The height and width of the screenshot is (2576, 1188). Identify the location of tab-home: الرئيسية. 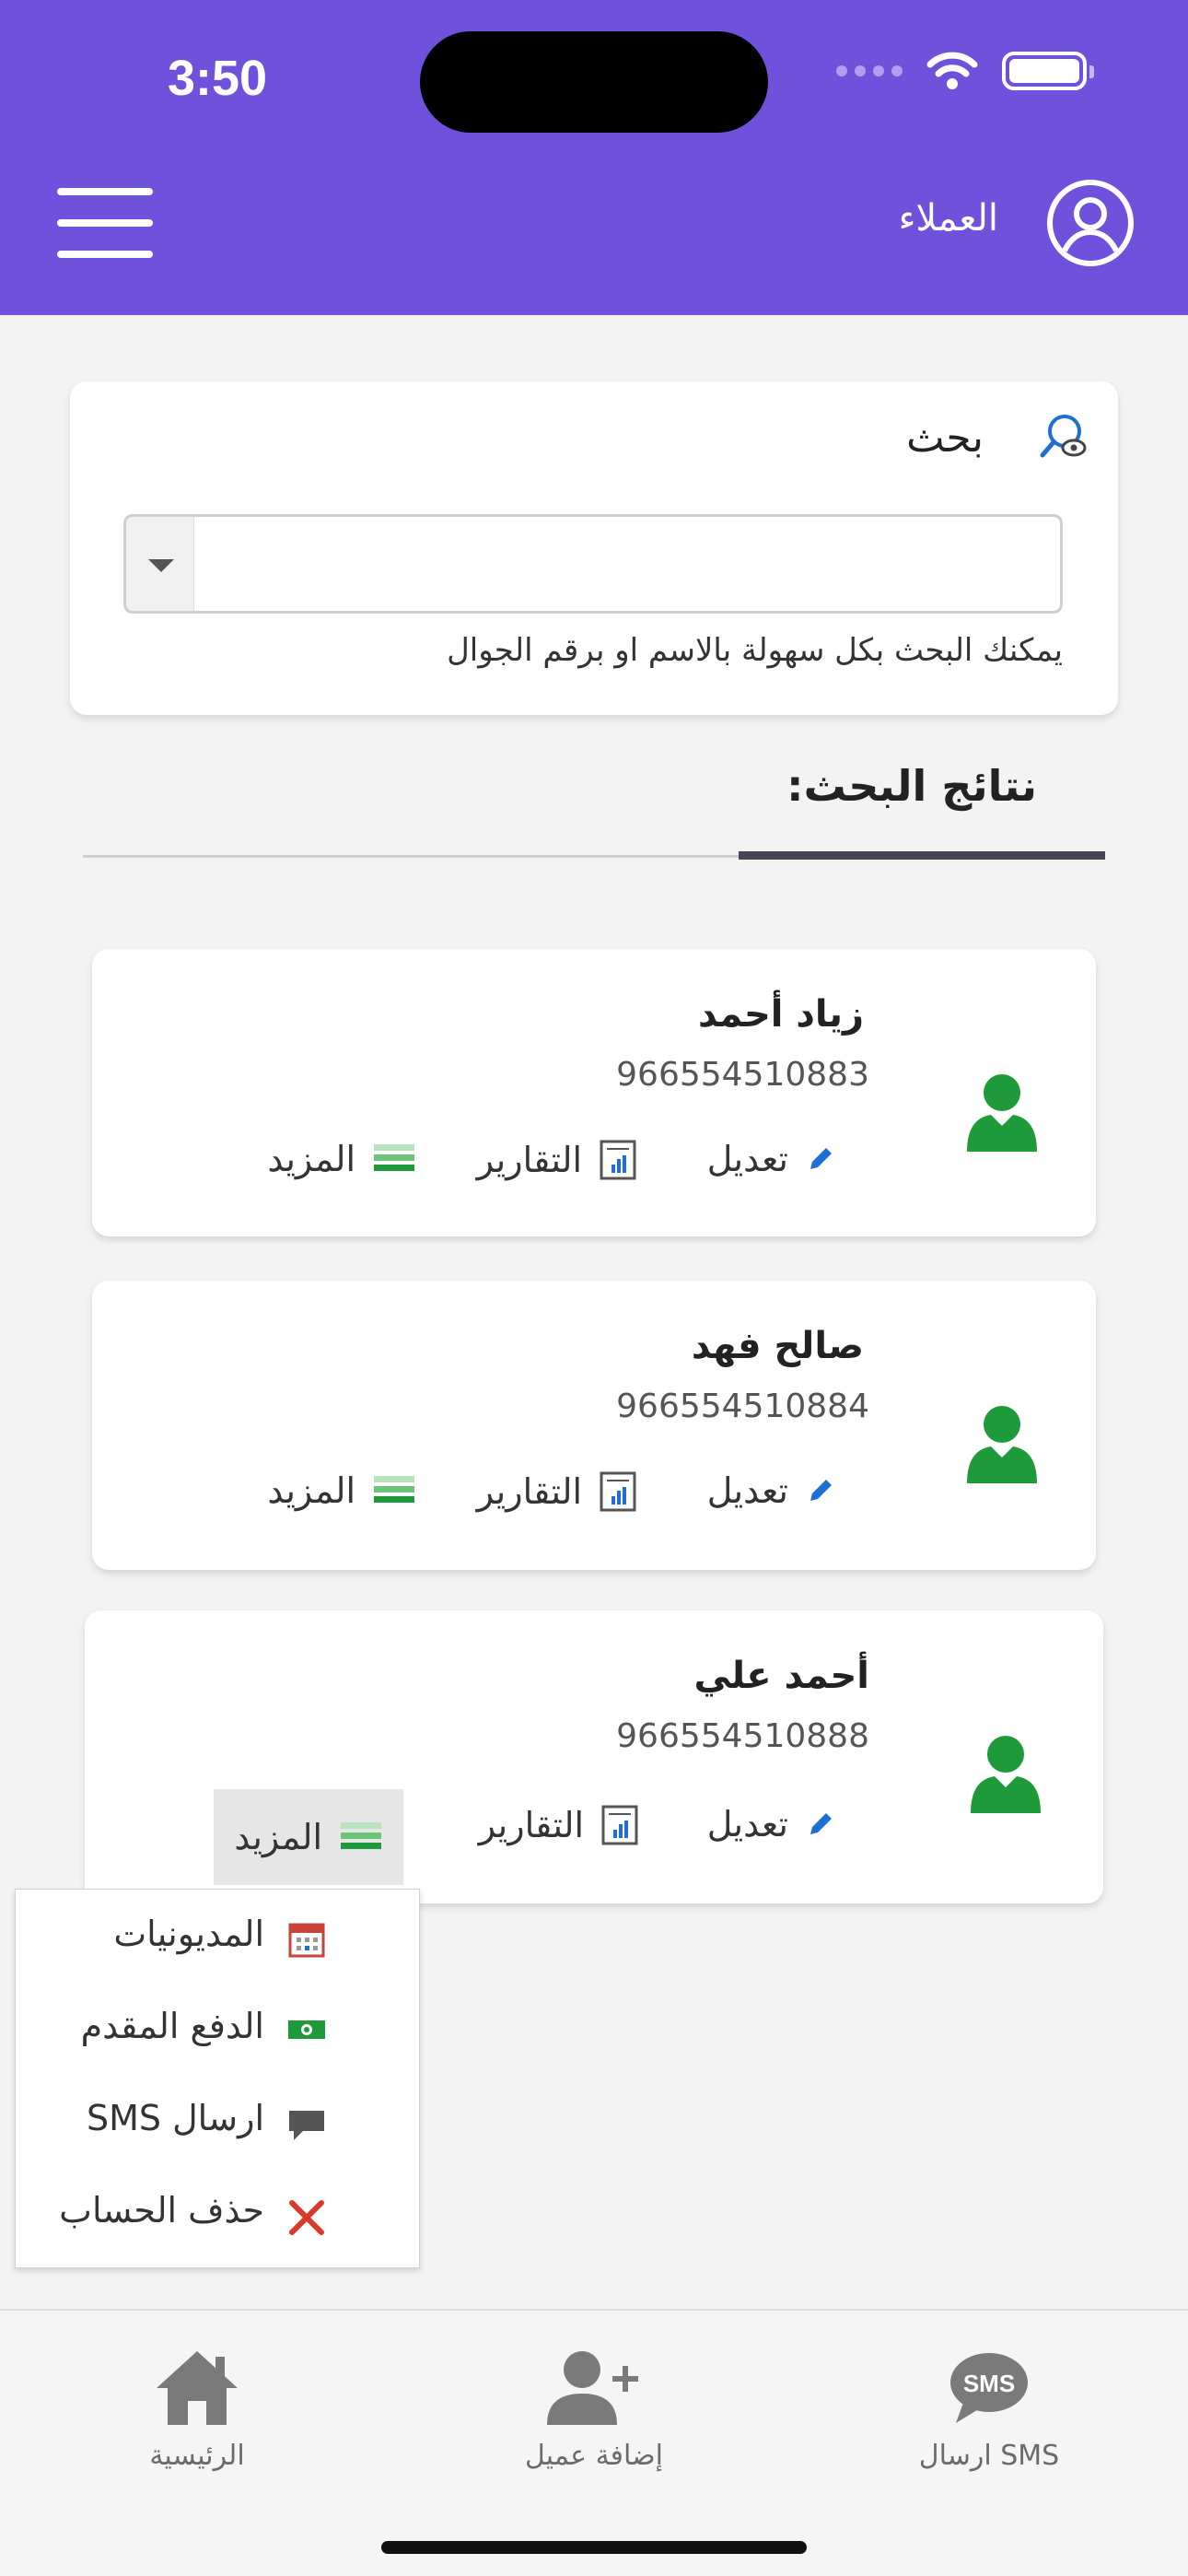
(197, 2410).